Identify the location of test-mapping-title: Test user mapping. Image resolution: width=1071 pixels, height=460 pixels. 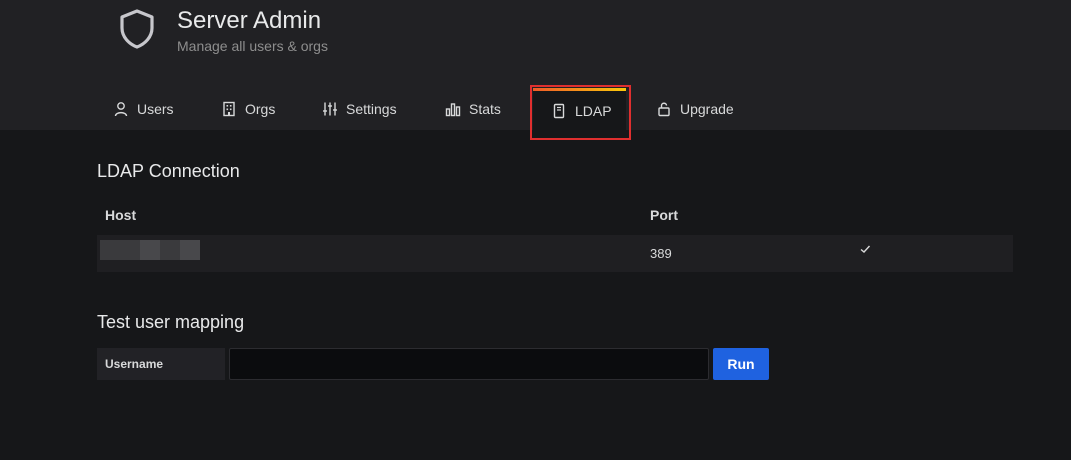
(171, 322).